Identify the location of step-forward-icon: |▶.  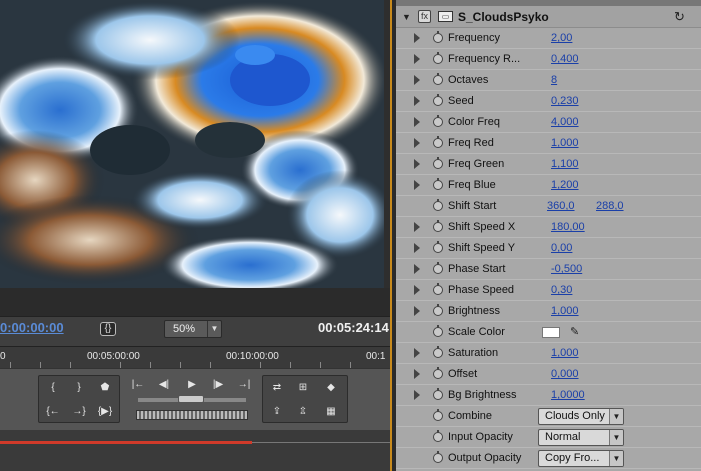
(218, 385).